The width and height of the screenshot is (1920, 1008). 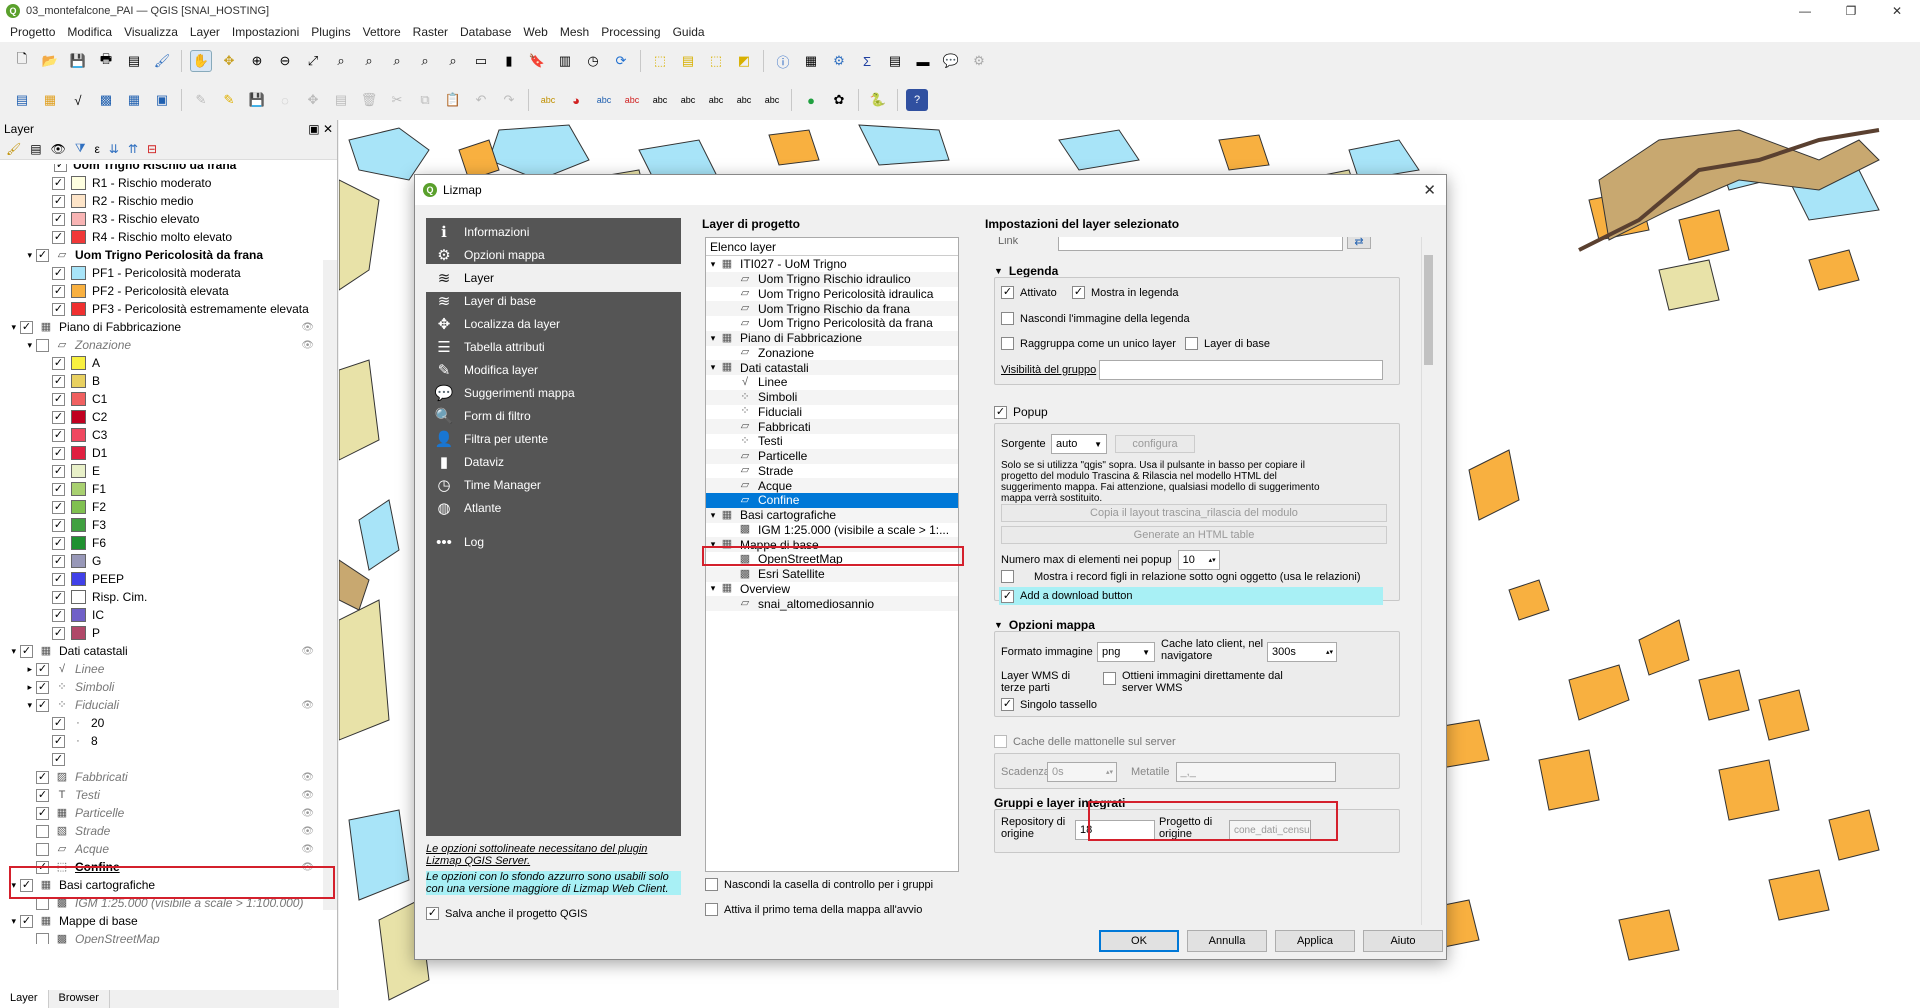 I want to click on layer-tree-row: ✓ ▦ Particelle 👁, so click(x=161, y=813).